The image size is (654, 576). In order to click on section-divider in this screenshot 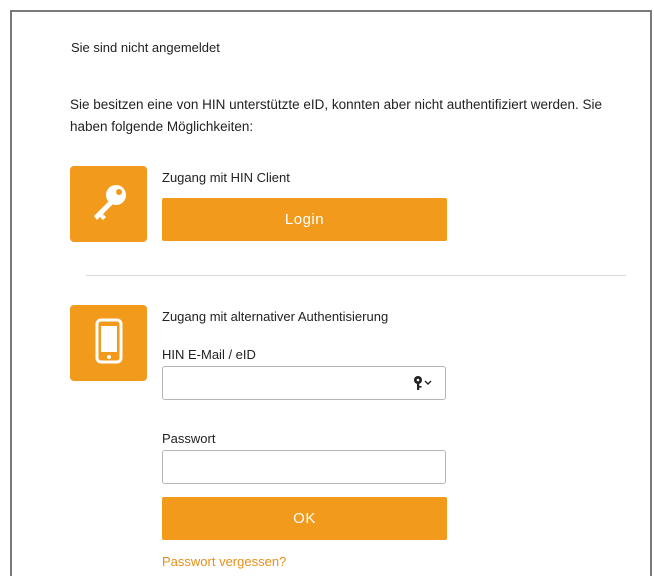, I will do `click(356, 275)`.